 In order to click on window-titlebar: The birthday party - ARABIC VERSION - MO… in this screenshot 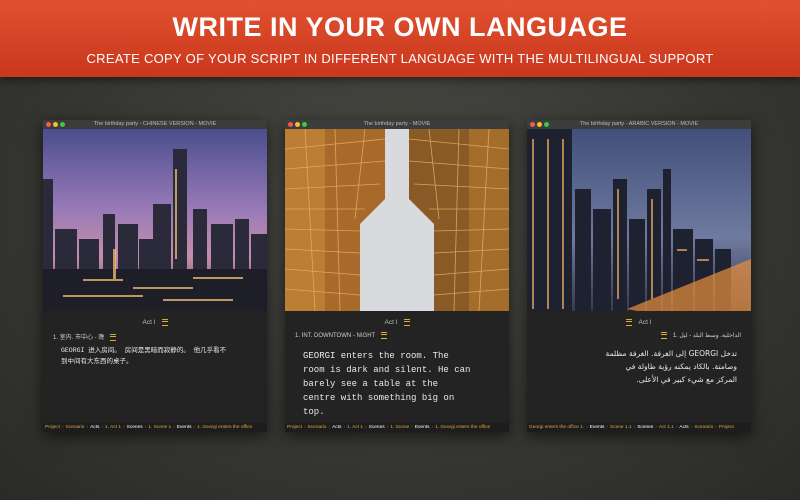, I will do `click(639, 124)`.